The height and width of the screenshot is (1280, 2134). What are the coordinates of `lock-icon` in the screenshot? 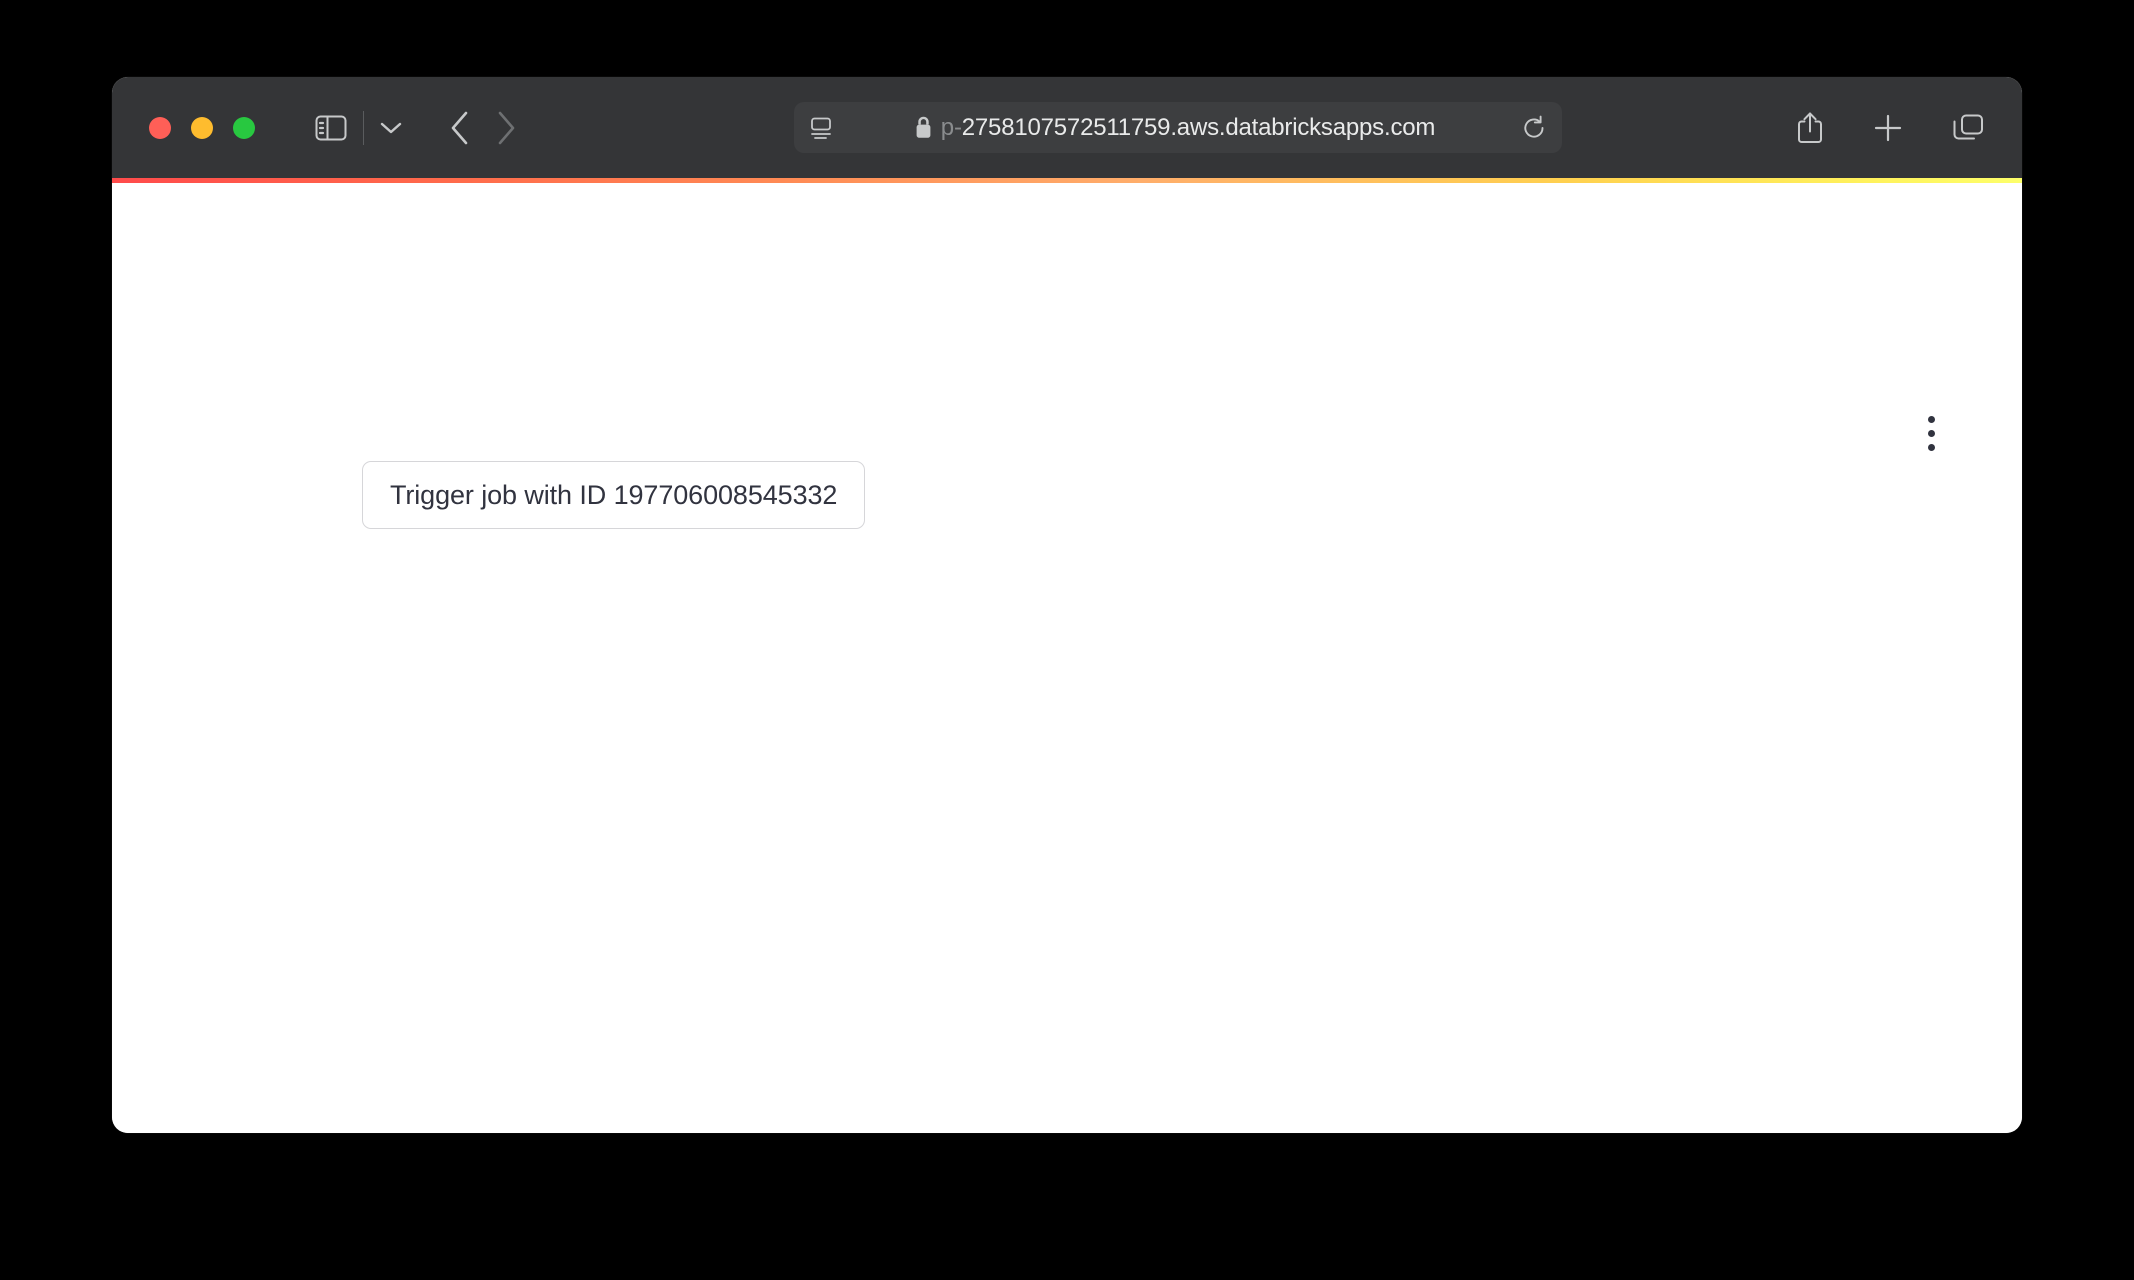 It's located at (923, 127).